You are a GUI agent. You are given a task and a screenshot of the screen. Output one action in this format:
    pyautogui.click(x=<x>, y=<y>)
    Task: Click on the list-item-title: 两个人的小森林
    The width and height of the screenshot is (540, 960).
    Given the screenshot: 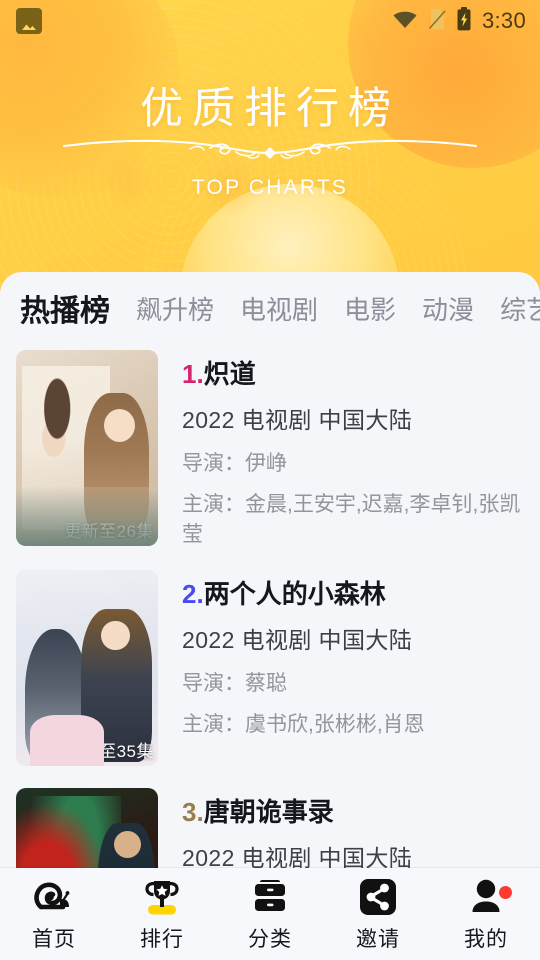 What is the action you would take?
    pyautogui.click(x=294, y=593)
    